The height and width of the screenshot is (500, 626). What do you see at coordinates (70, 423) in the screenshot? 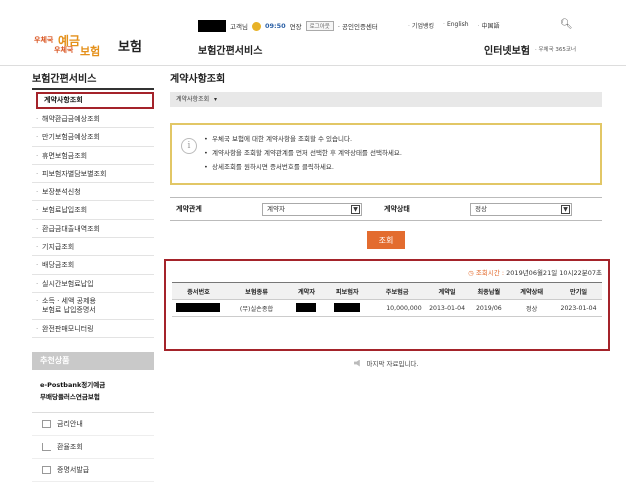
I see `util-label: 금리안내` at bounding box center [70, 423].